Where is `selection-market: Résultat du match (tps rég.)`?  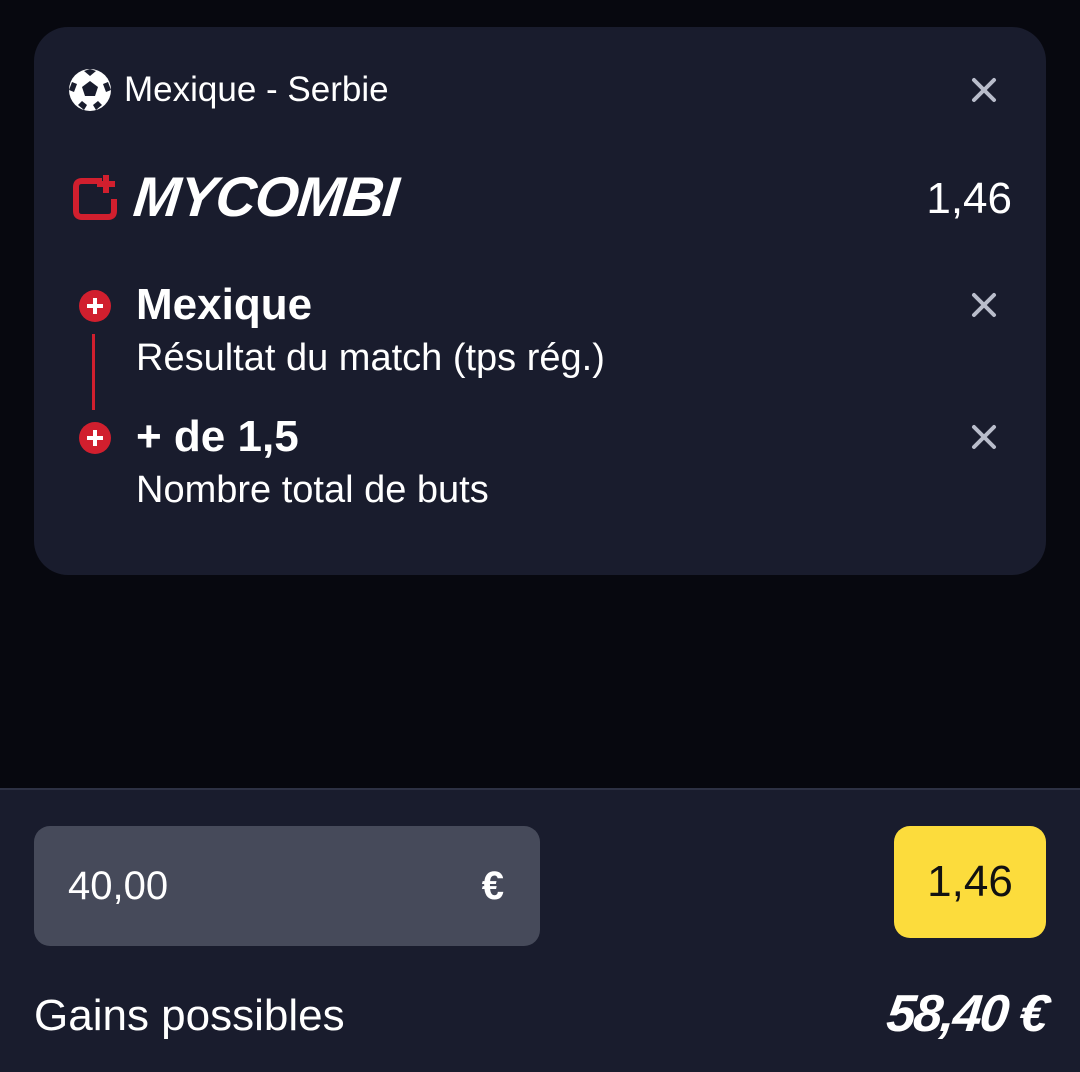 selection-market: Résultat du match (tps rég.) is located at coordinates (370, 358).